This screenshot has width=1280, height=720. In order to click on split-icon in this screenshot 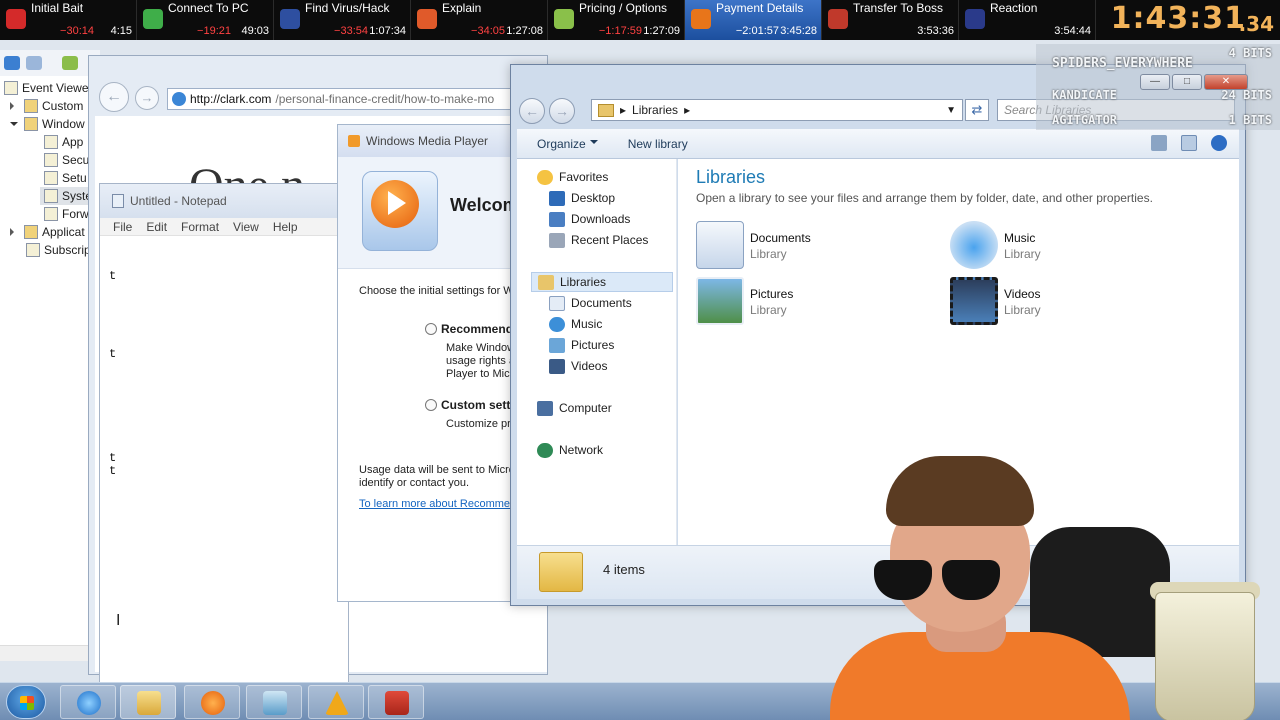, I will do `click(427, 19)`.